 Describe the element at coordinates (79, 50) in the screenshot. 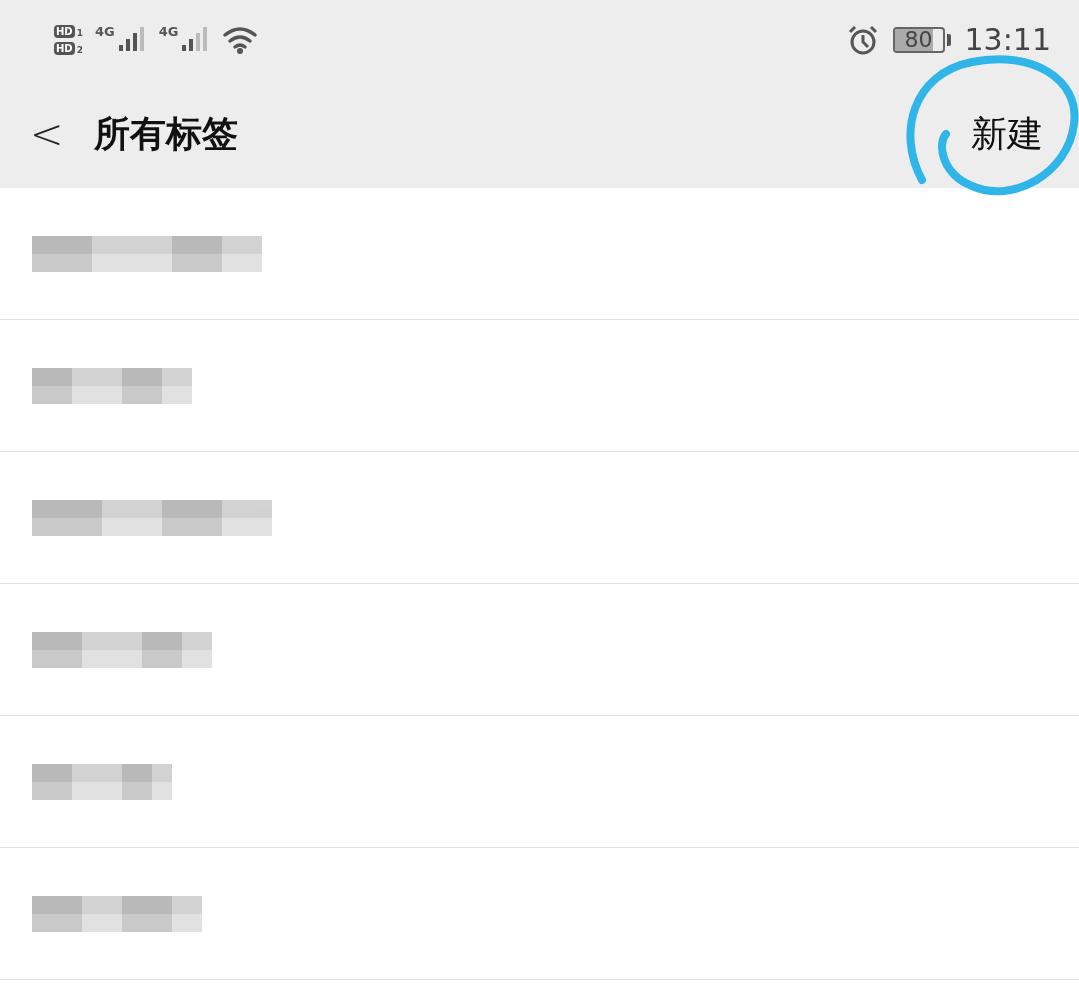

I see `sim-slot-label: 2` at that location.